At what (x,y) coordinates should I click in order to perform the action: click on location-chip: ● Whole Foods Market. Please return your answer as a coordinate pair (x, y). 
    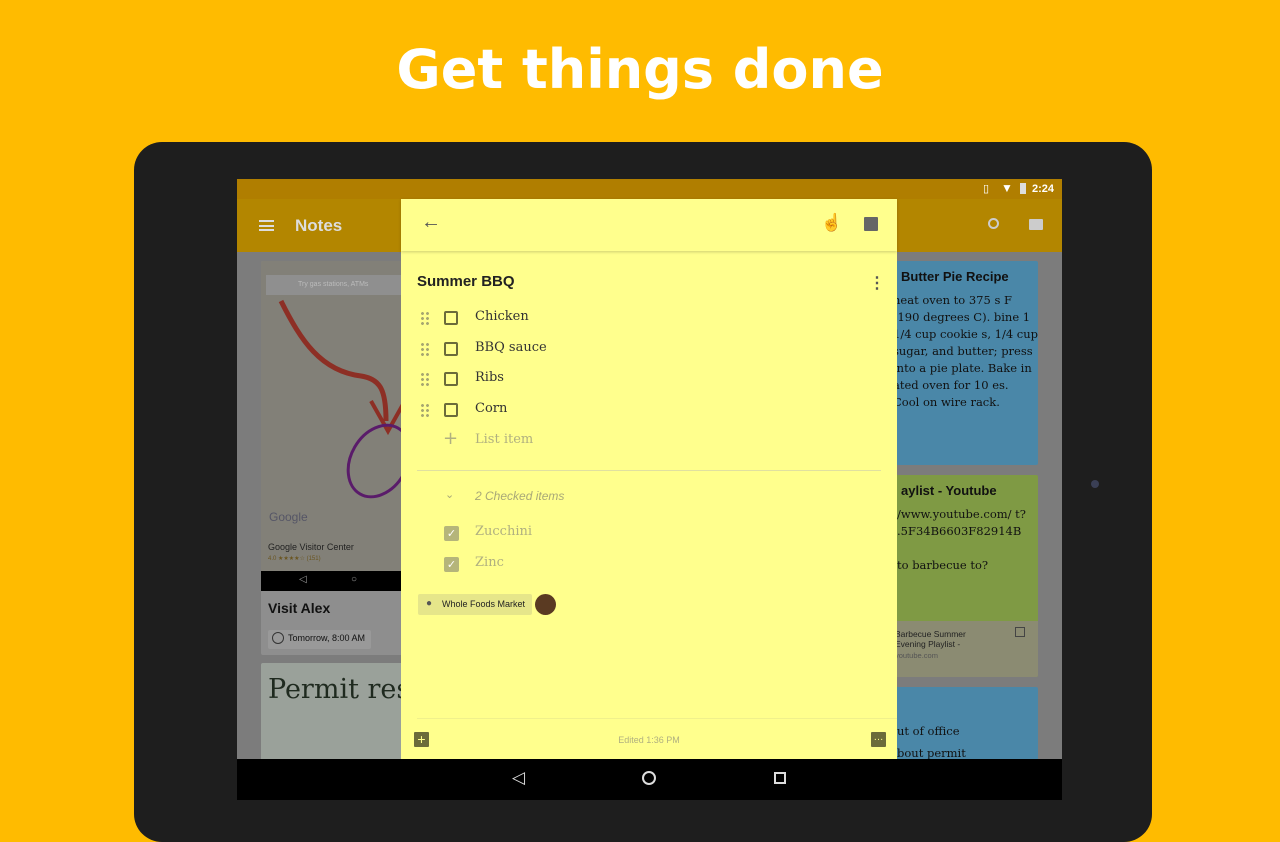
    Looking at the image, I should click on (475, 604).